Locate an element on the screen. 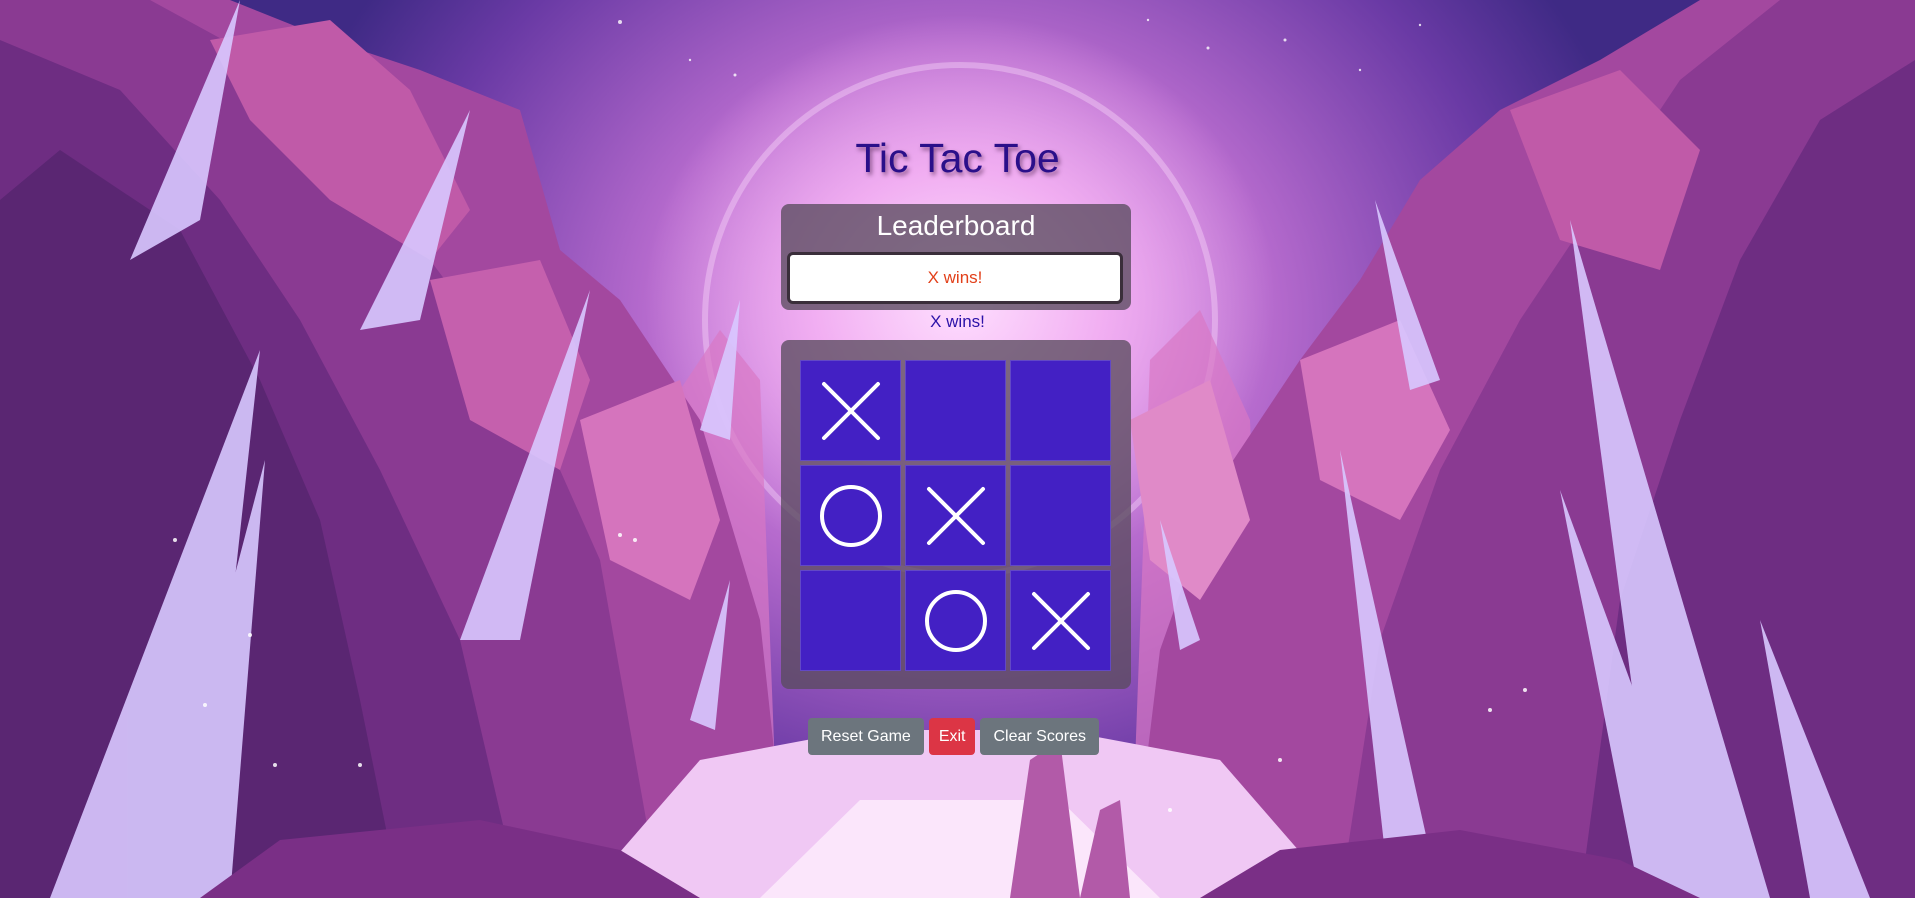  game-status: X wins! is located at coordinates (957, 321).